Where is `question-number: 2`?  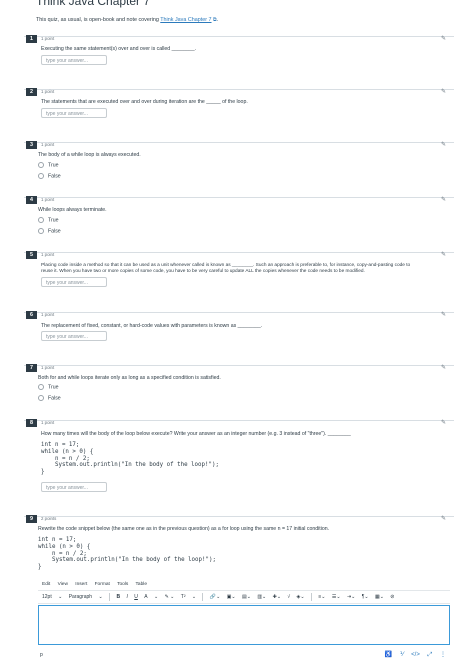 question-number: 2 is located at coordinates (31, 92).